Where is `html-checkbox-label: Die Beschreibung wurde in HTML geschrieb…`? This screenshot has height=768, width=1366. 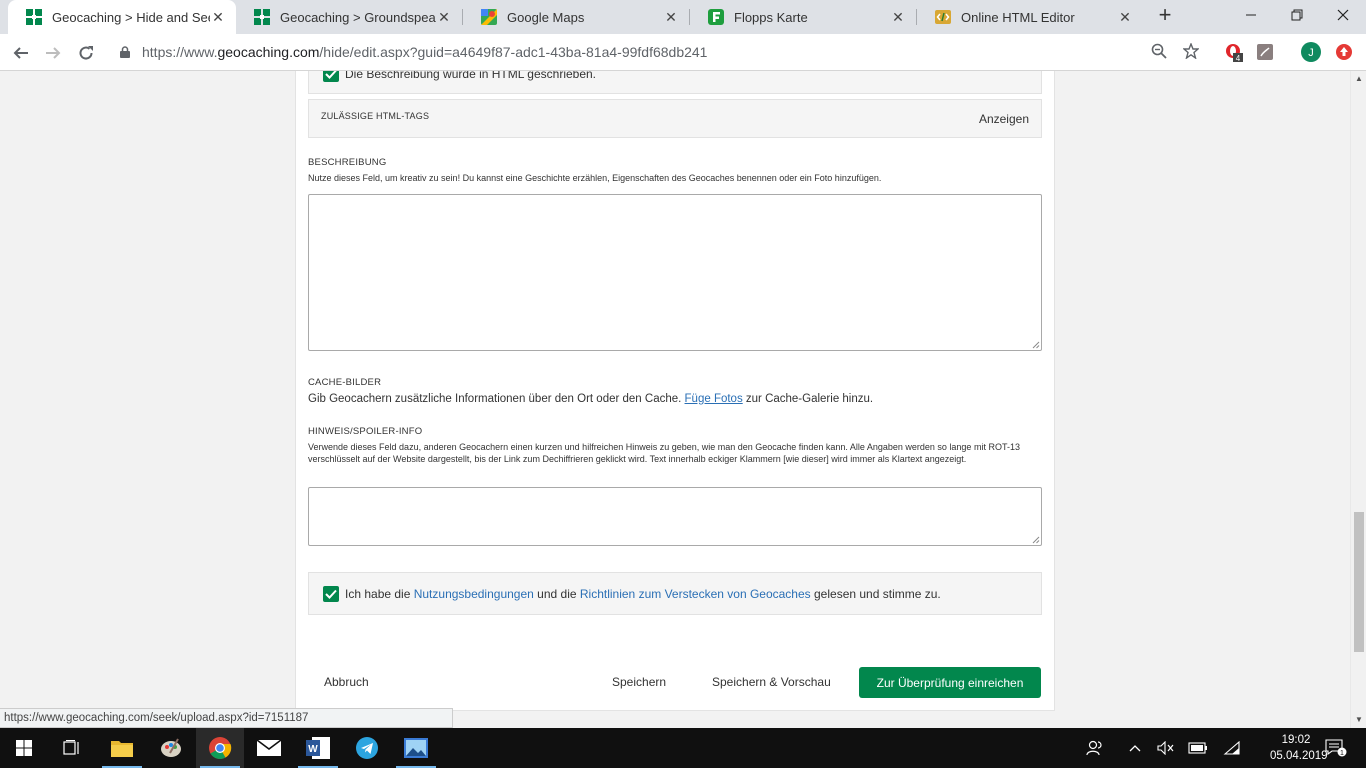
html-checkbox-label: Die Beschreibung wurde in HTML geschrieb… is located at coordinates (471, 76).